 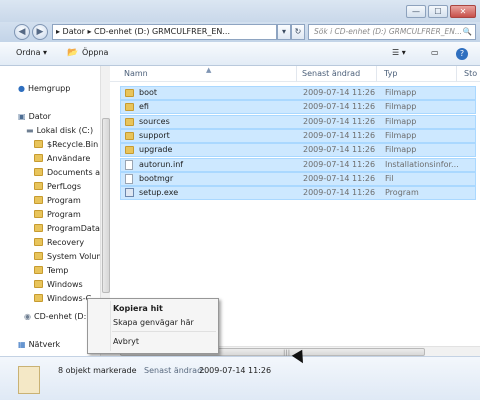 I want to click on nav-folder-label: Recovery, so click(x=66, y=242).